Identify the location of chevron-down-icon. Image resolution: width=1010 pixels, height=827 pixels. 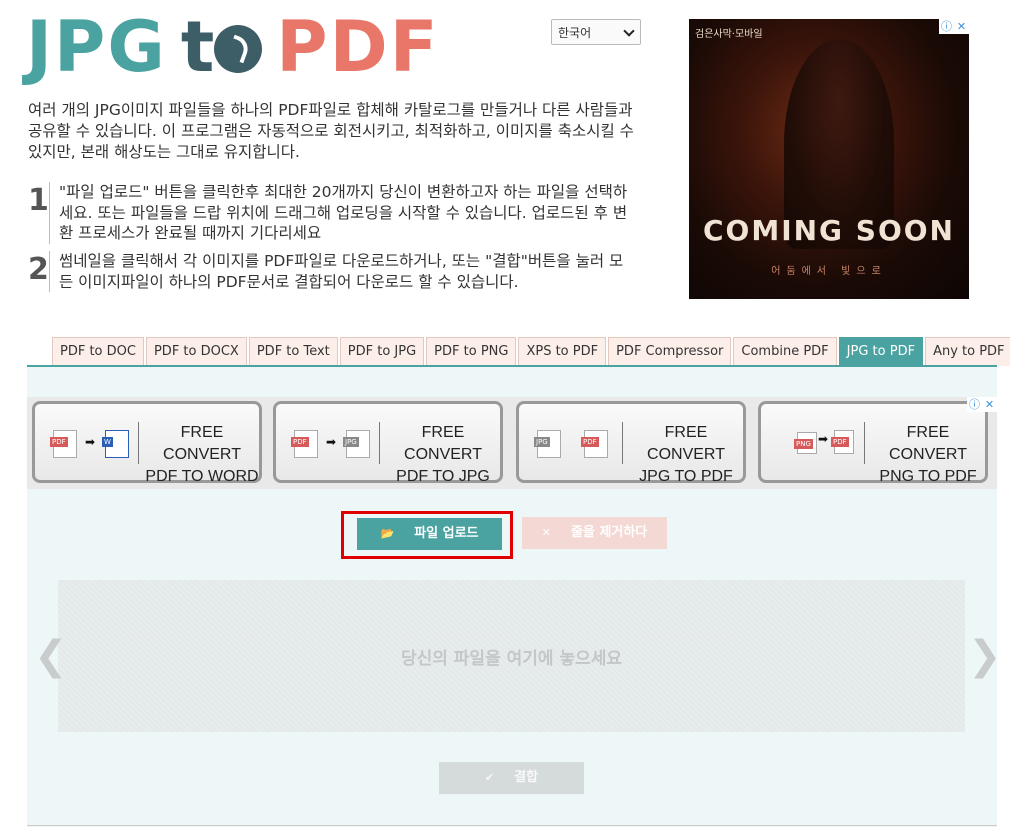
(629, 31).